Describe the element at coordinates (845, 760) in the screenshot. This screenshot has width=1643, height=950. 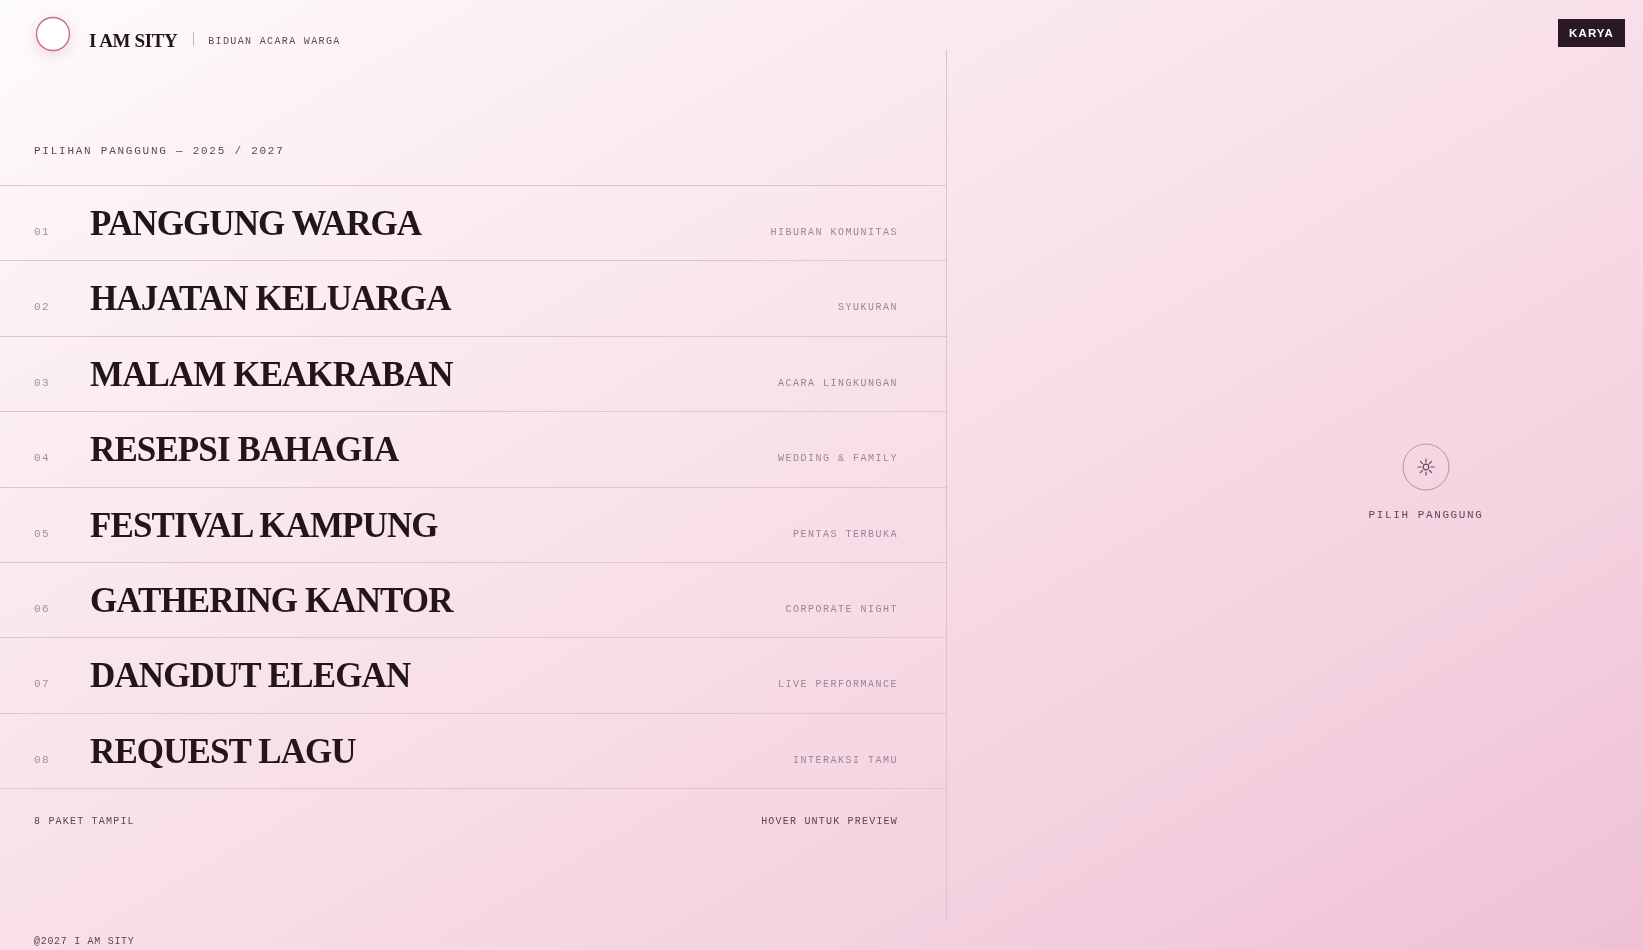
I see `category-label: INTERAKSI TAMU` at that location.